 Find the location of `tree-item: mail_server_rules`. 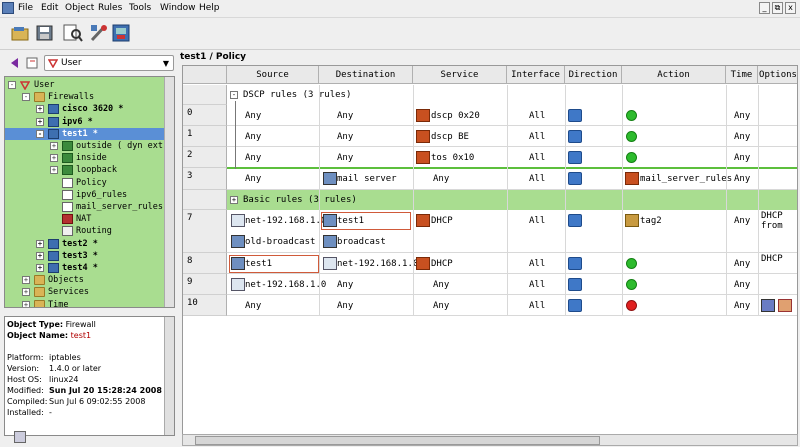

tree-item: mail_server_rules is located at coordinates (85, 207).